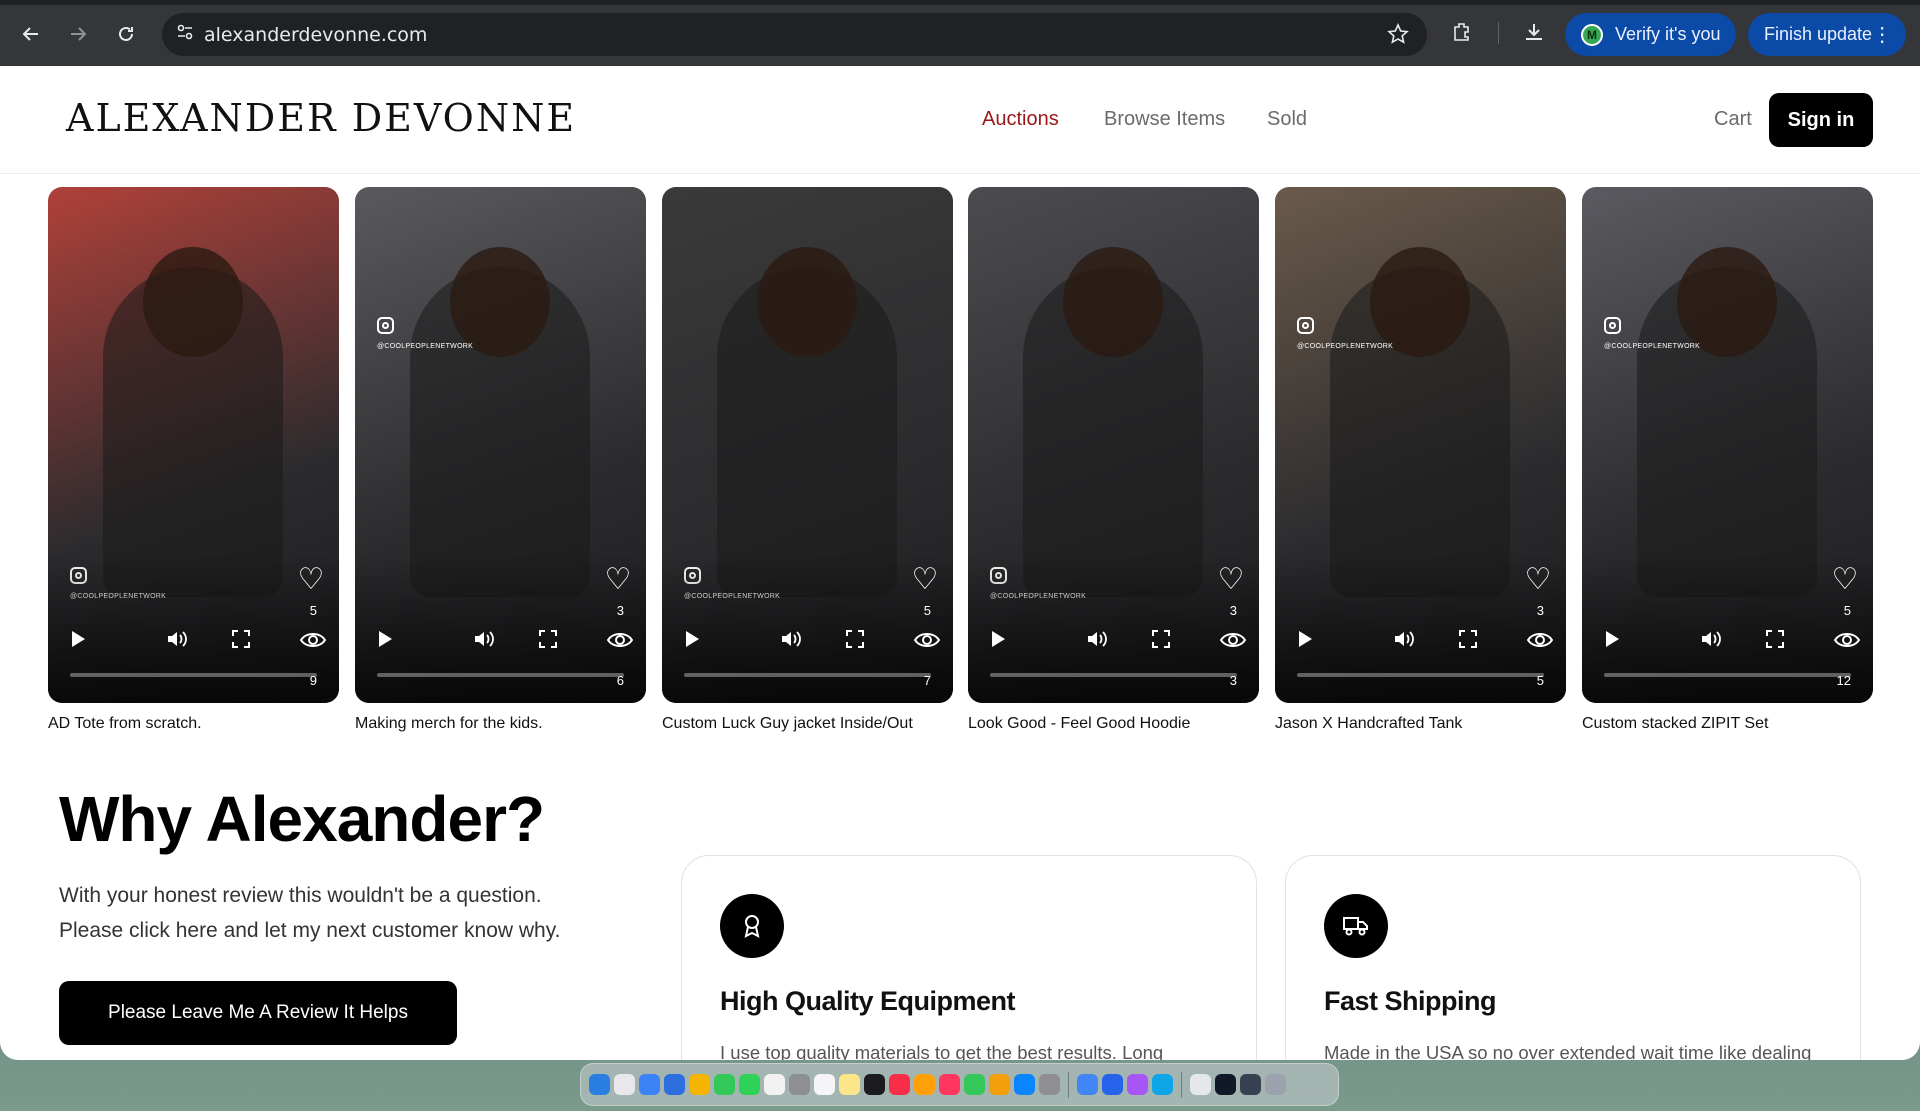 This screenshot has width=1920, height=1111. Describe the element at coordinates (1882, 34) in the screenshot. I see `more-menu-icon: ⋮` at that location.